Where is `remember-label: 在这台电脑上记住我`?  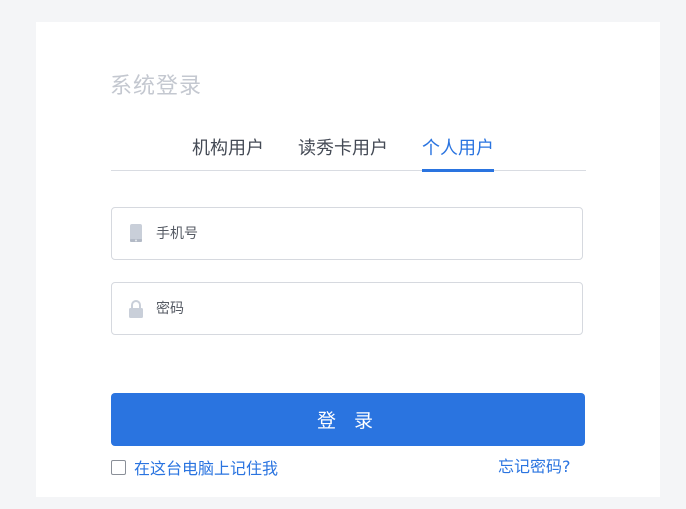
remember-label: 在这台电脑上记住我 is located at coordinates (206, 468).